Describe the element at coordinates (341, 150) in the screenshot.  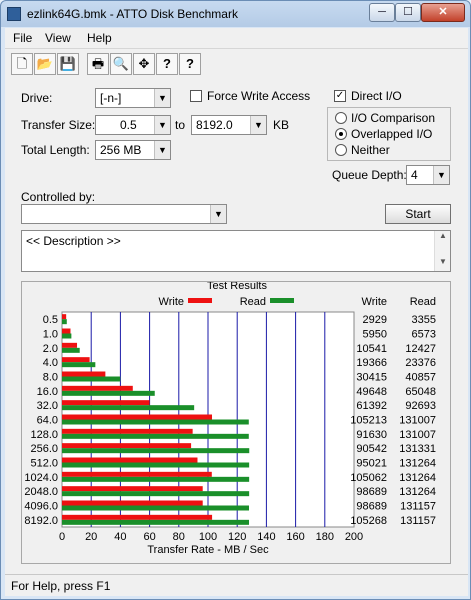
I see `neither-radio` at that location.